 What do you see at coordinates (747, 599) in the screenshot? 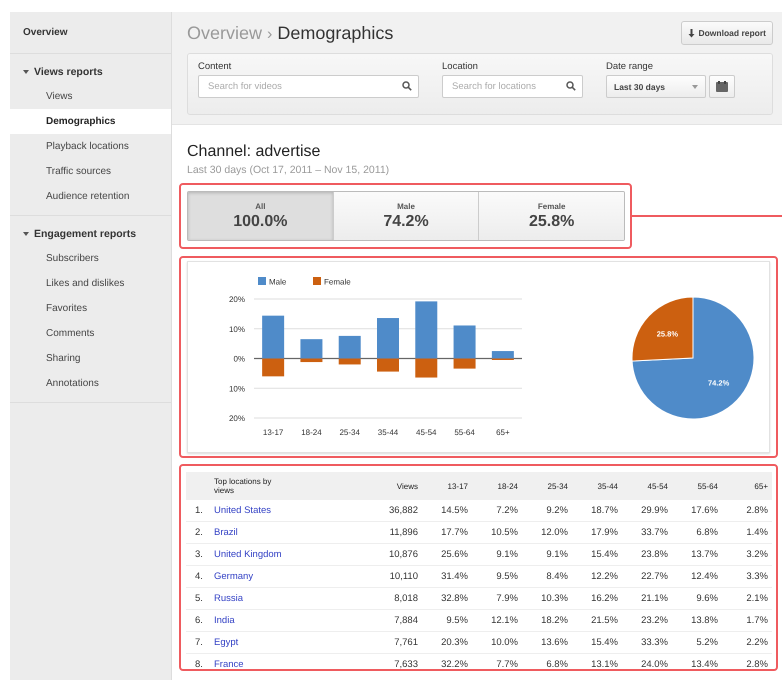
I see `table-cell: 2.1%` at bounding box center [747, 599].